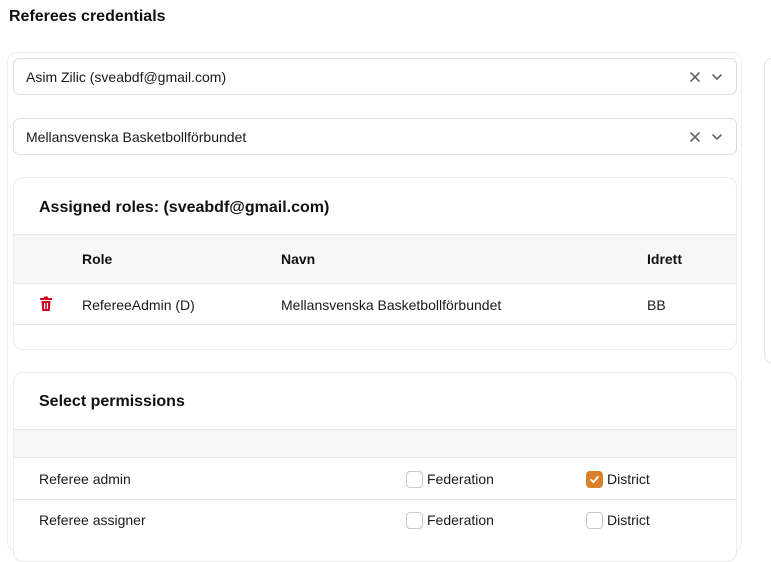 The image size is (771, 562). Describe the element at coordinates (85, 479) in the screenshot. I see `permission-label: Referee admin` at that location.